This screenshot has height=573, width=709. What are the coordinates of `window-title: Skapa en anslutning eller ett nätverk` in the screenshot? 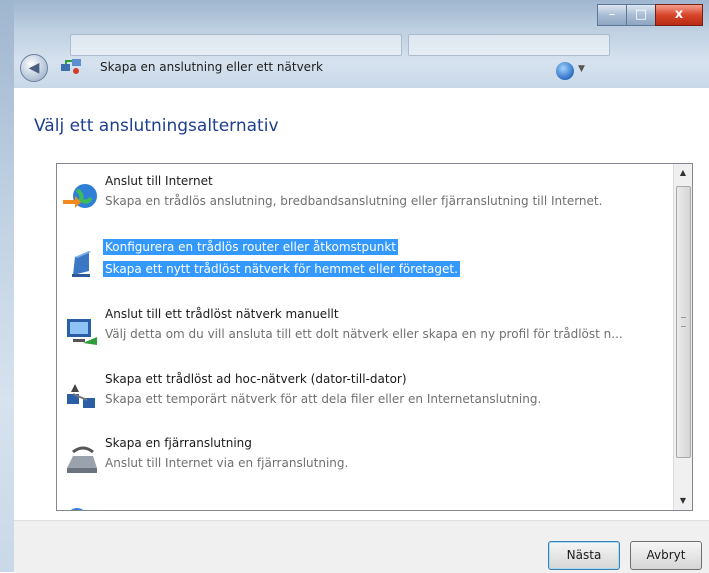 It's located at (211, 67).